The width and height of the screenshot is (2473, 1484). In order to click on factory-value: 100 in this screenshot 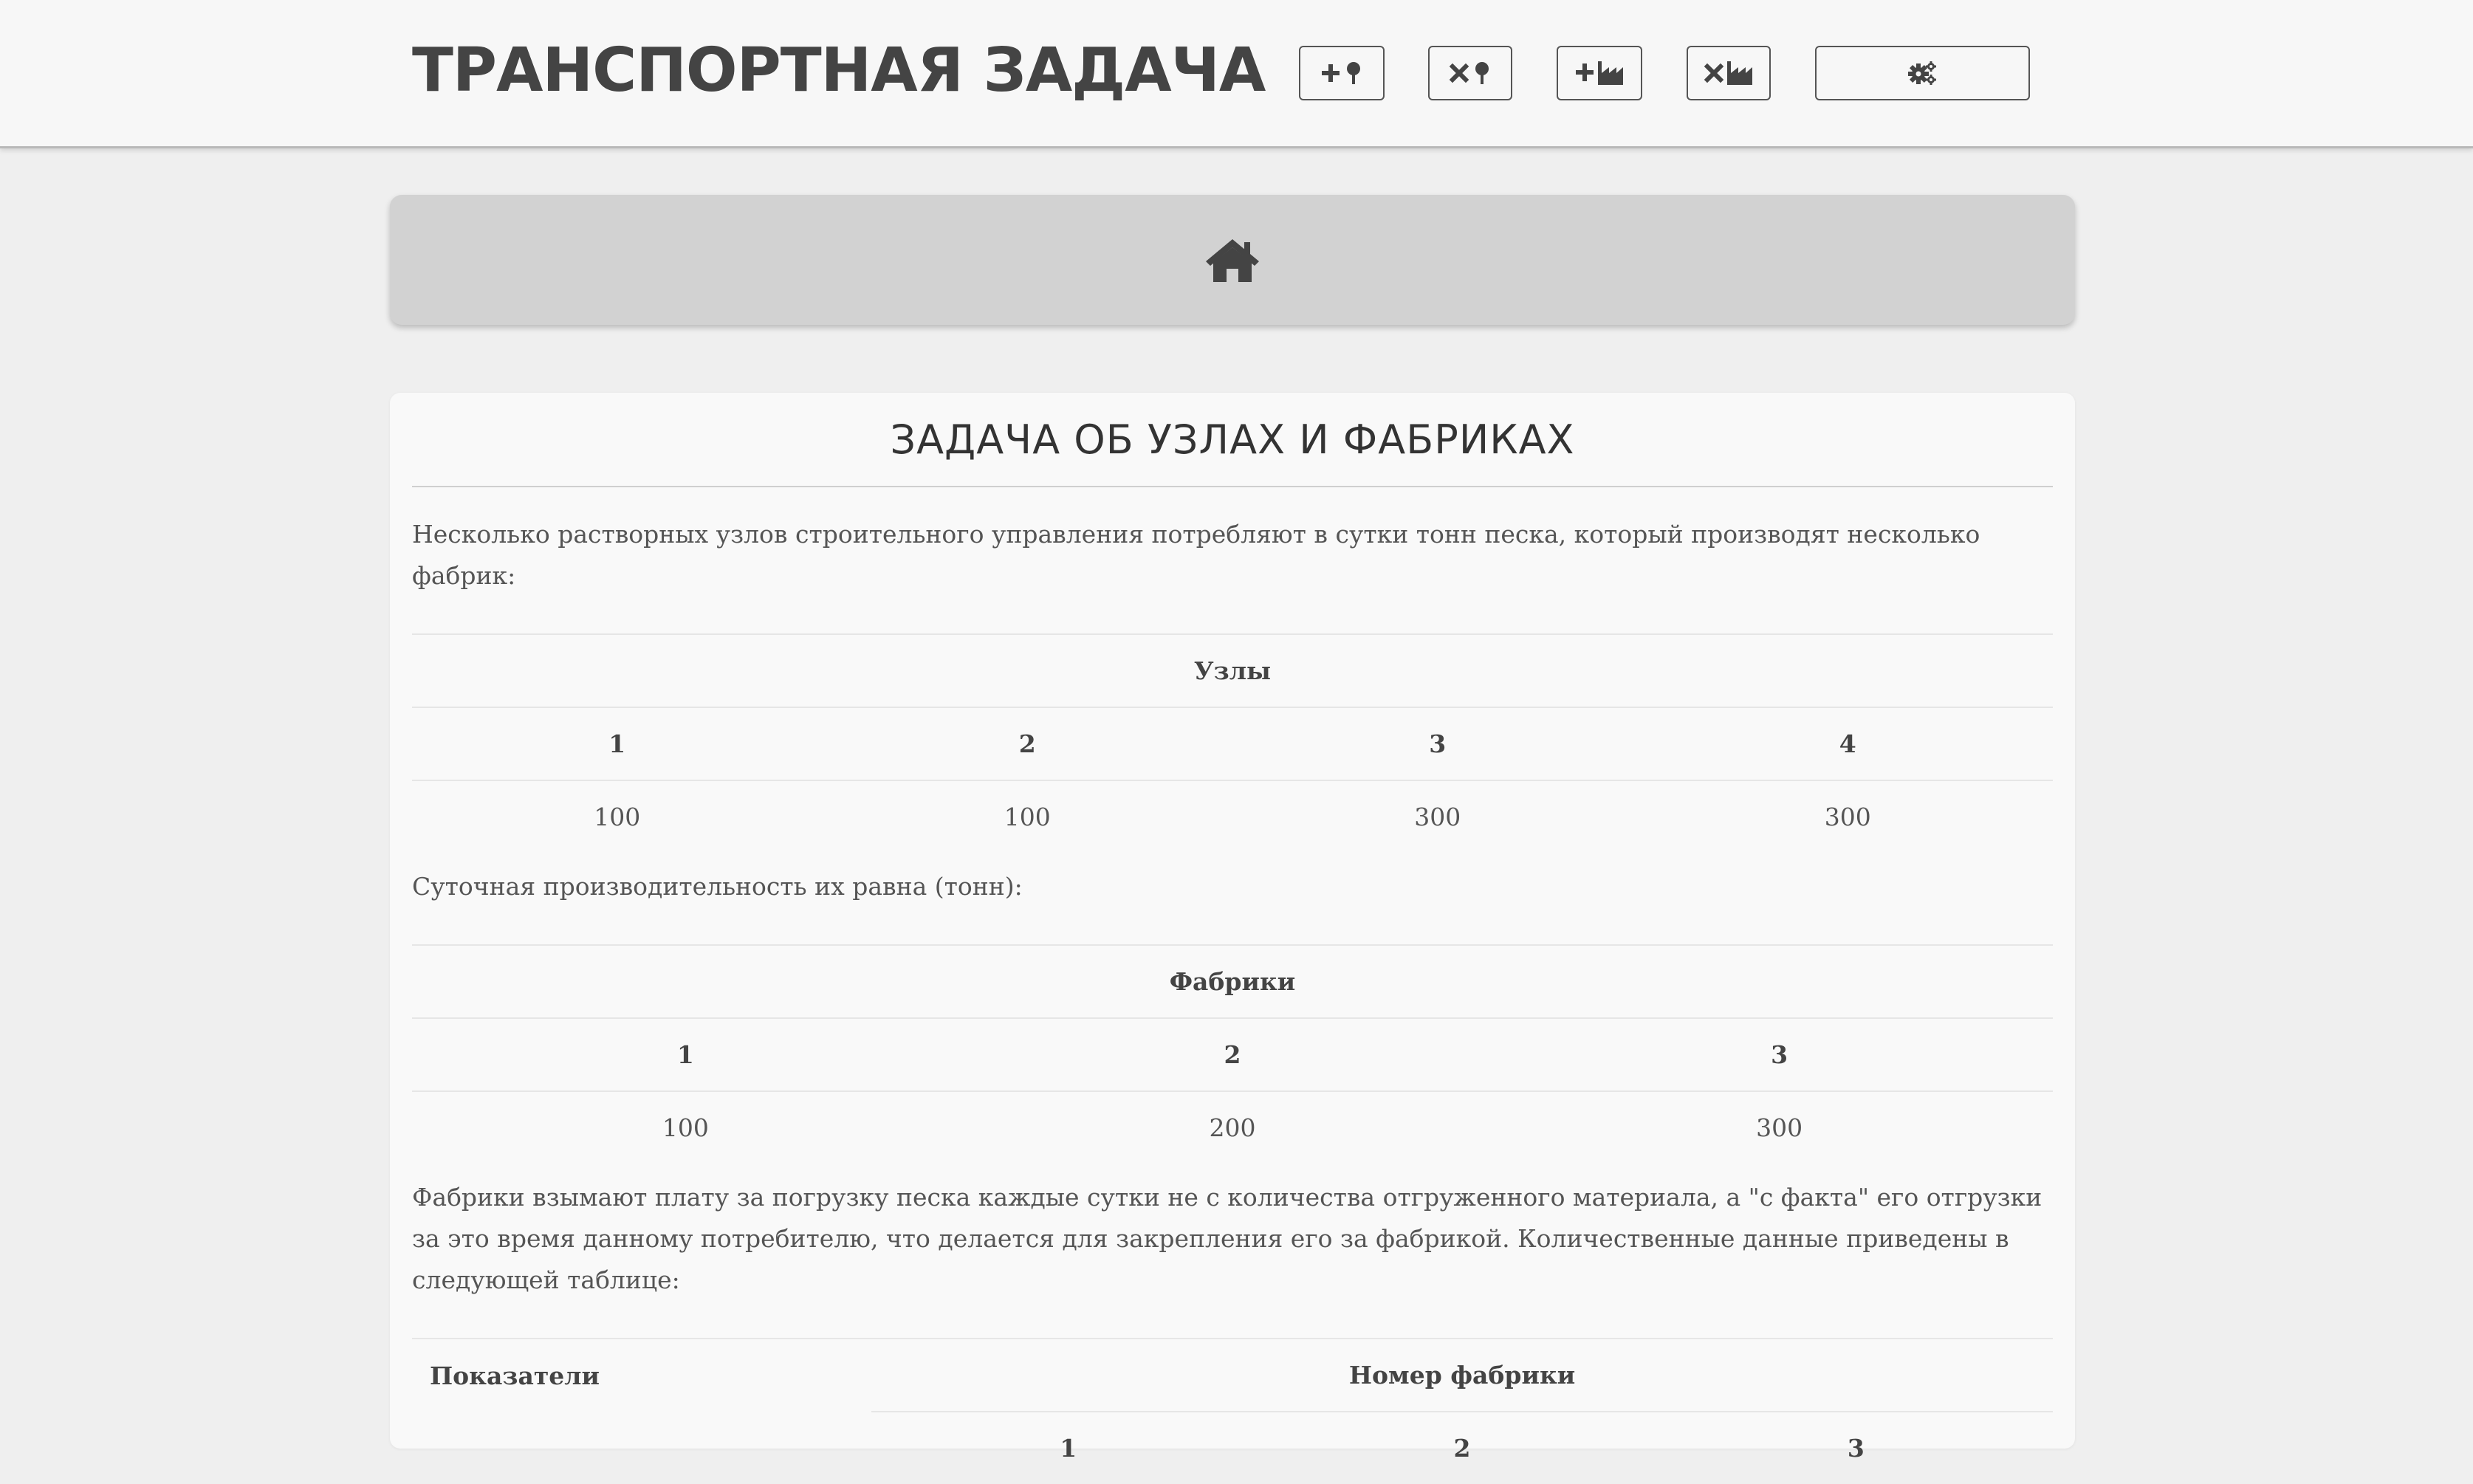, I will do `click(685, 1127)`.